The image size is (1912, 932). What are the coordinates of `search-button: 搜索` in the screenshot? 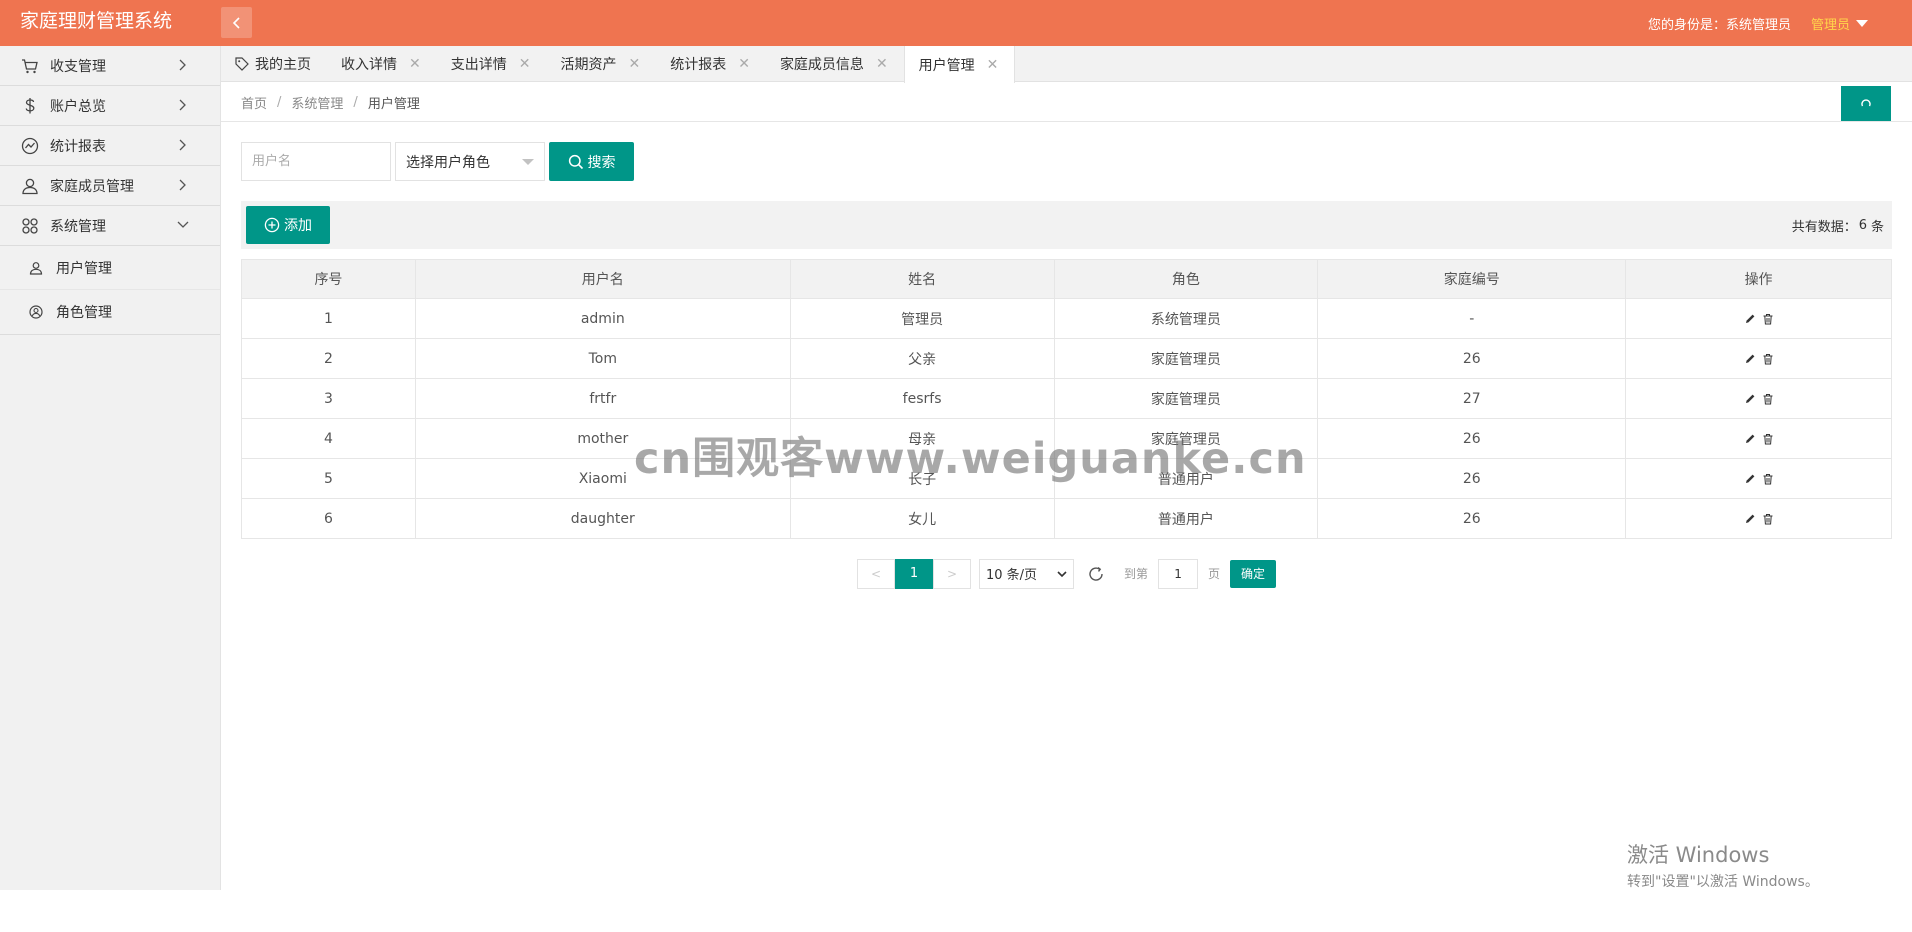 It's located at (591, 161).